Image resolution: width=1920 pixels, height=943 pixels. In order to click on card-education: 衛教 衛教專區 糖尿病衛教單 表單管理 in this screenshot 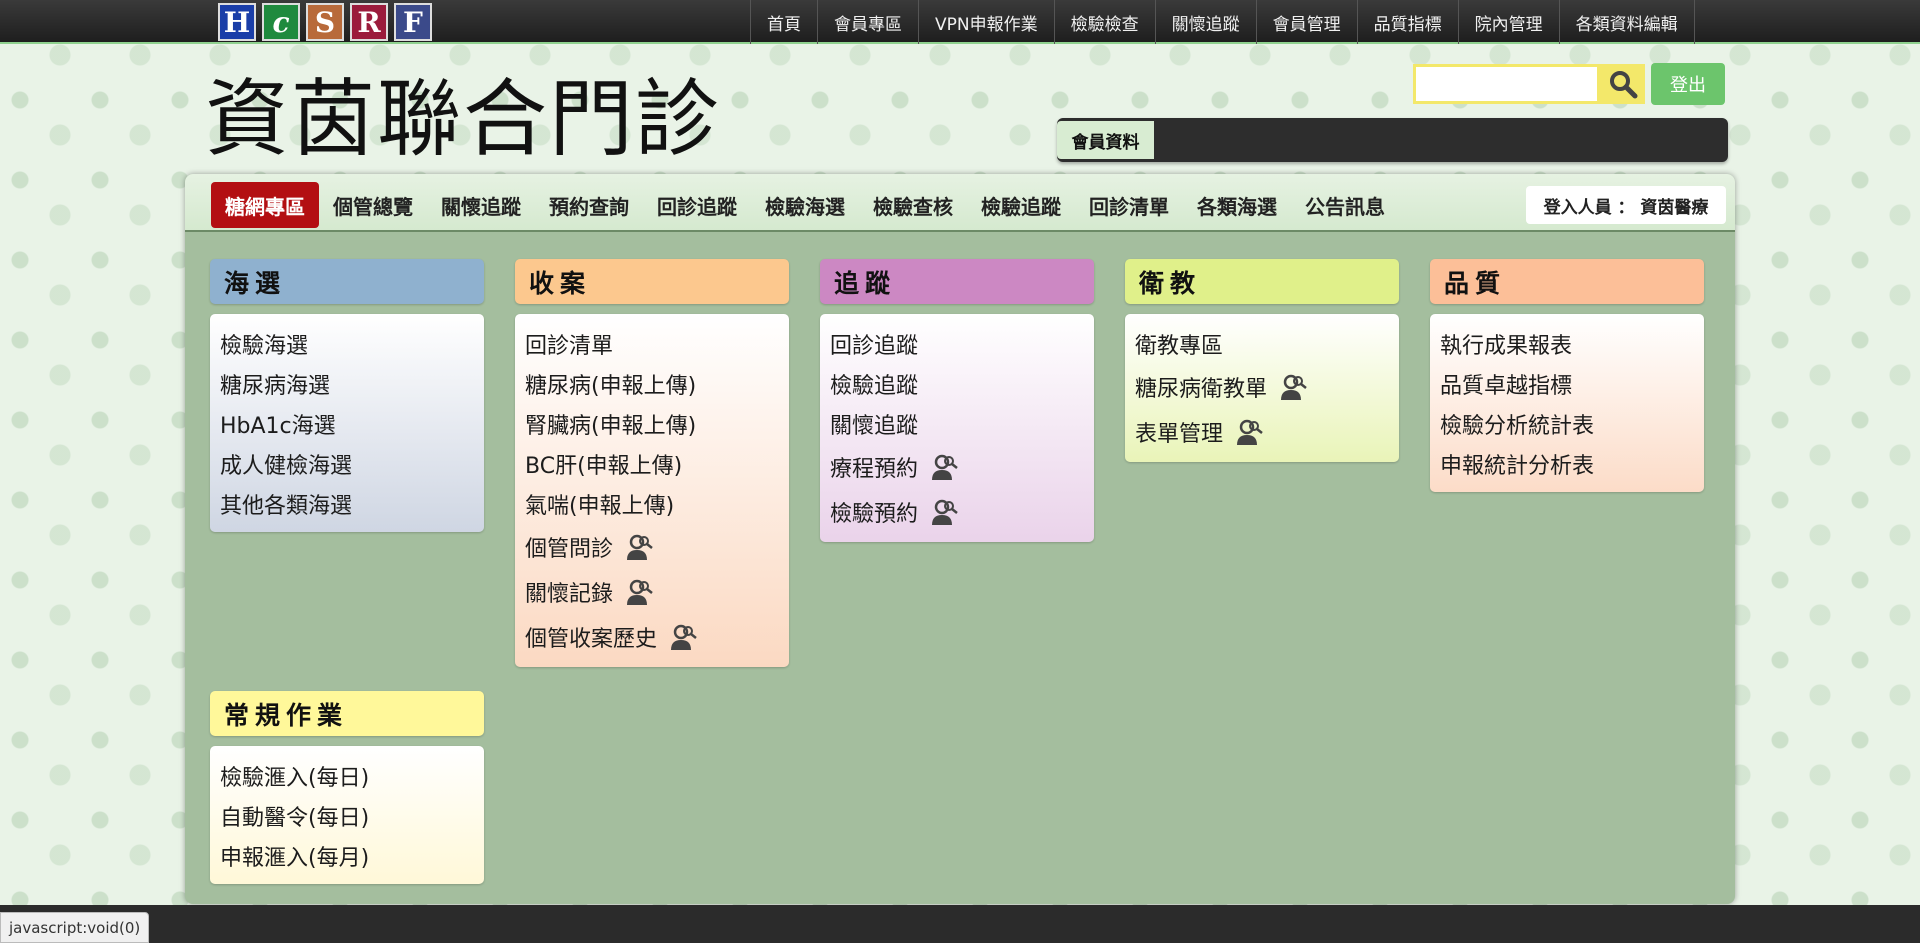, I will do `click(1262, 360)`.